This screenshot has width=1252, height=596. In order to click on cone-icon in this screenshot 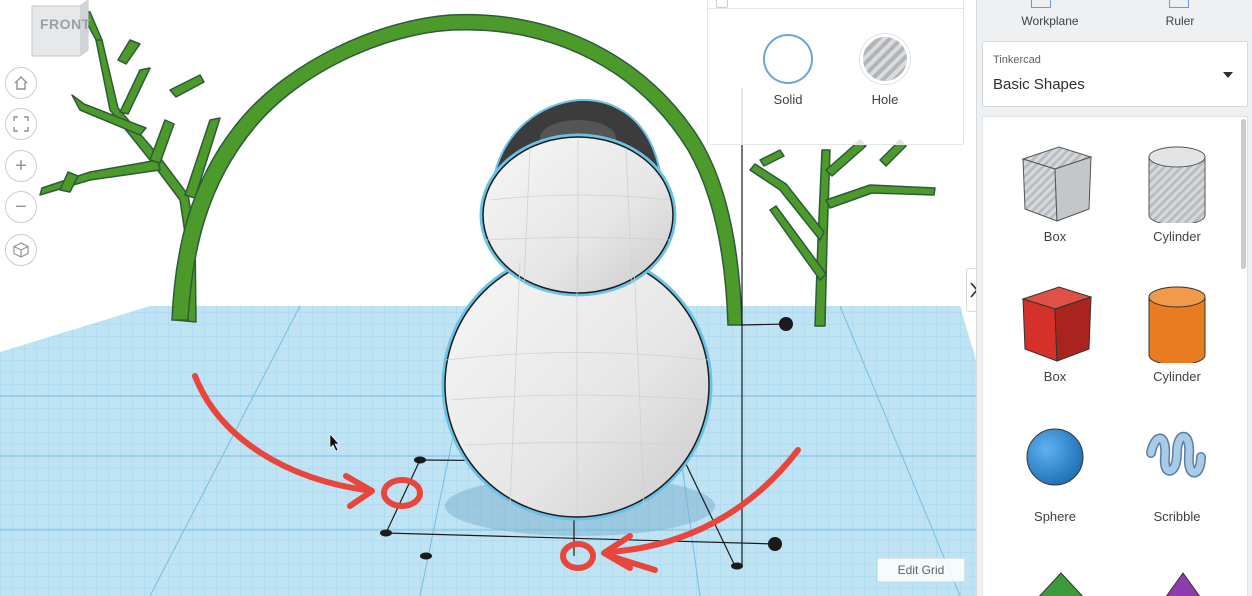, I will do `click(1183, 583)`.